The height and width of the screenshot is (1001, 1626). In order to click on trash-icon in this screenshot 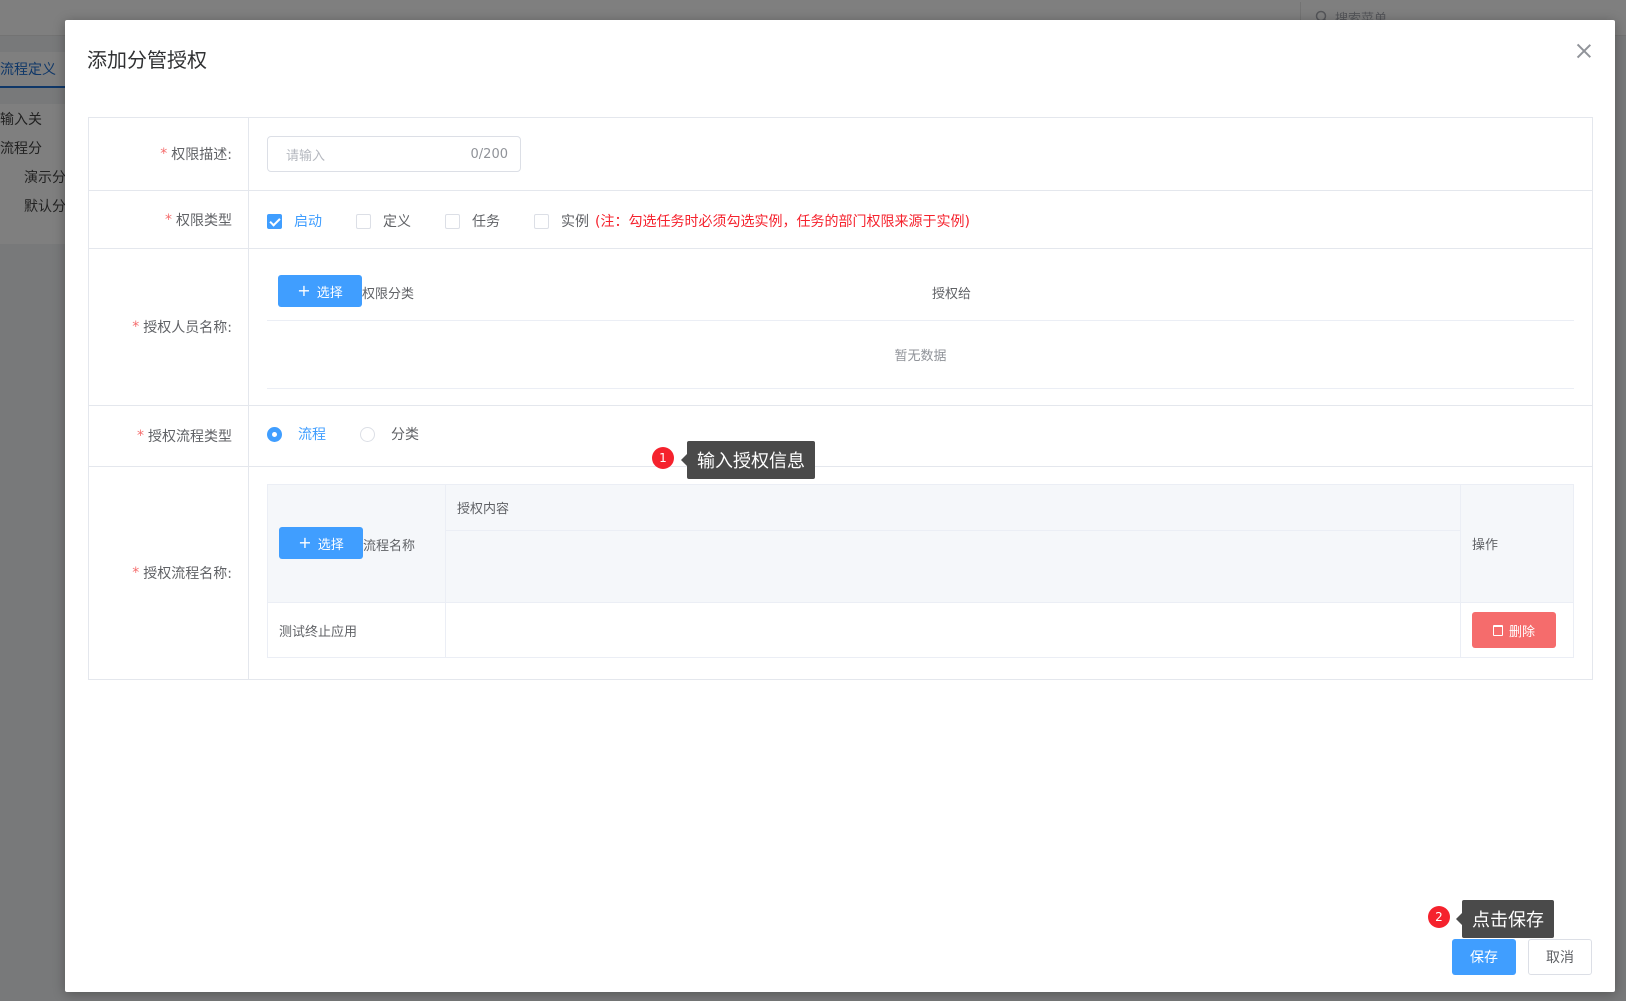, I will do `click(1497, 630)`.